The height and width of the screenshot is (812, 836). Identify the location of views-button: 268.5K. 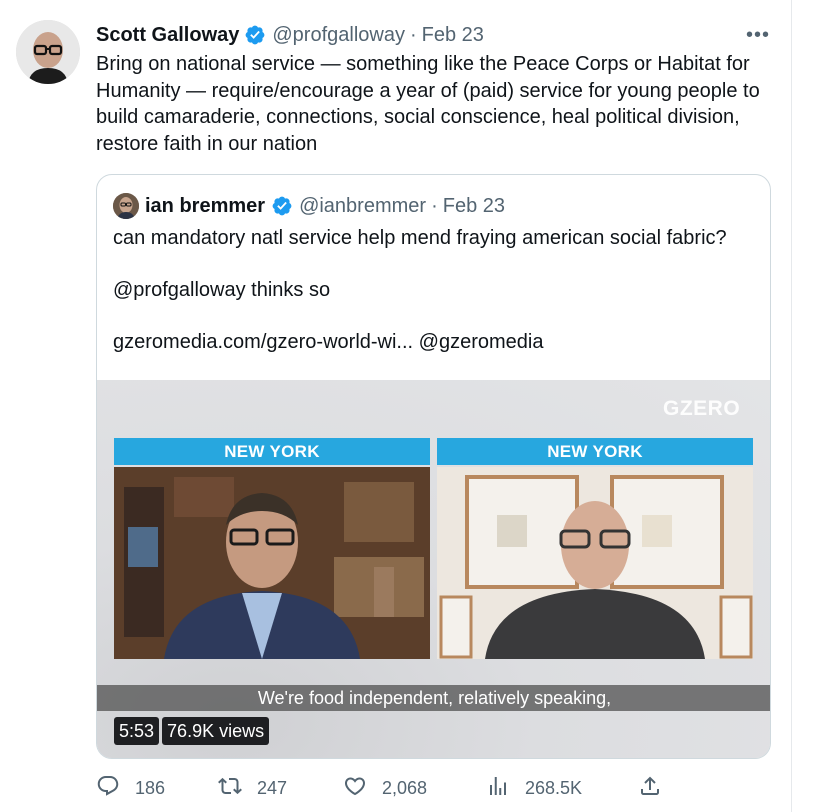
(534, 788).